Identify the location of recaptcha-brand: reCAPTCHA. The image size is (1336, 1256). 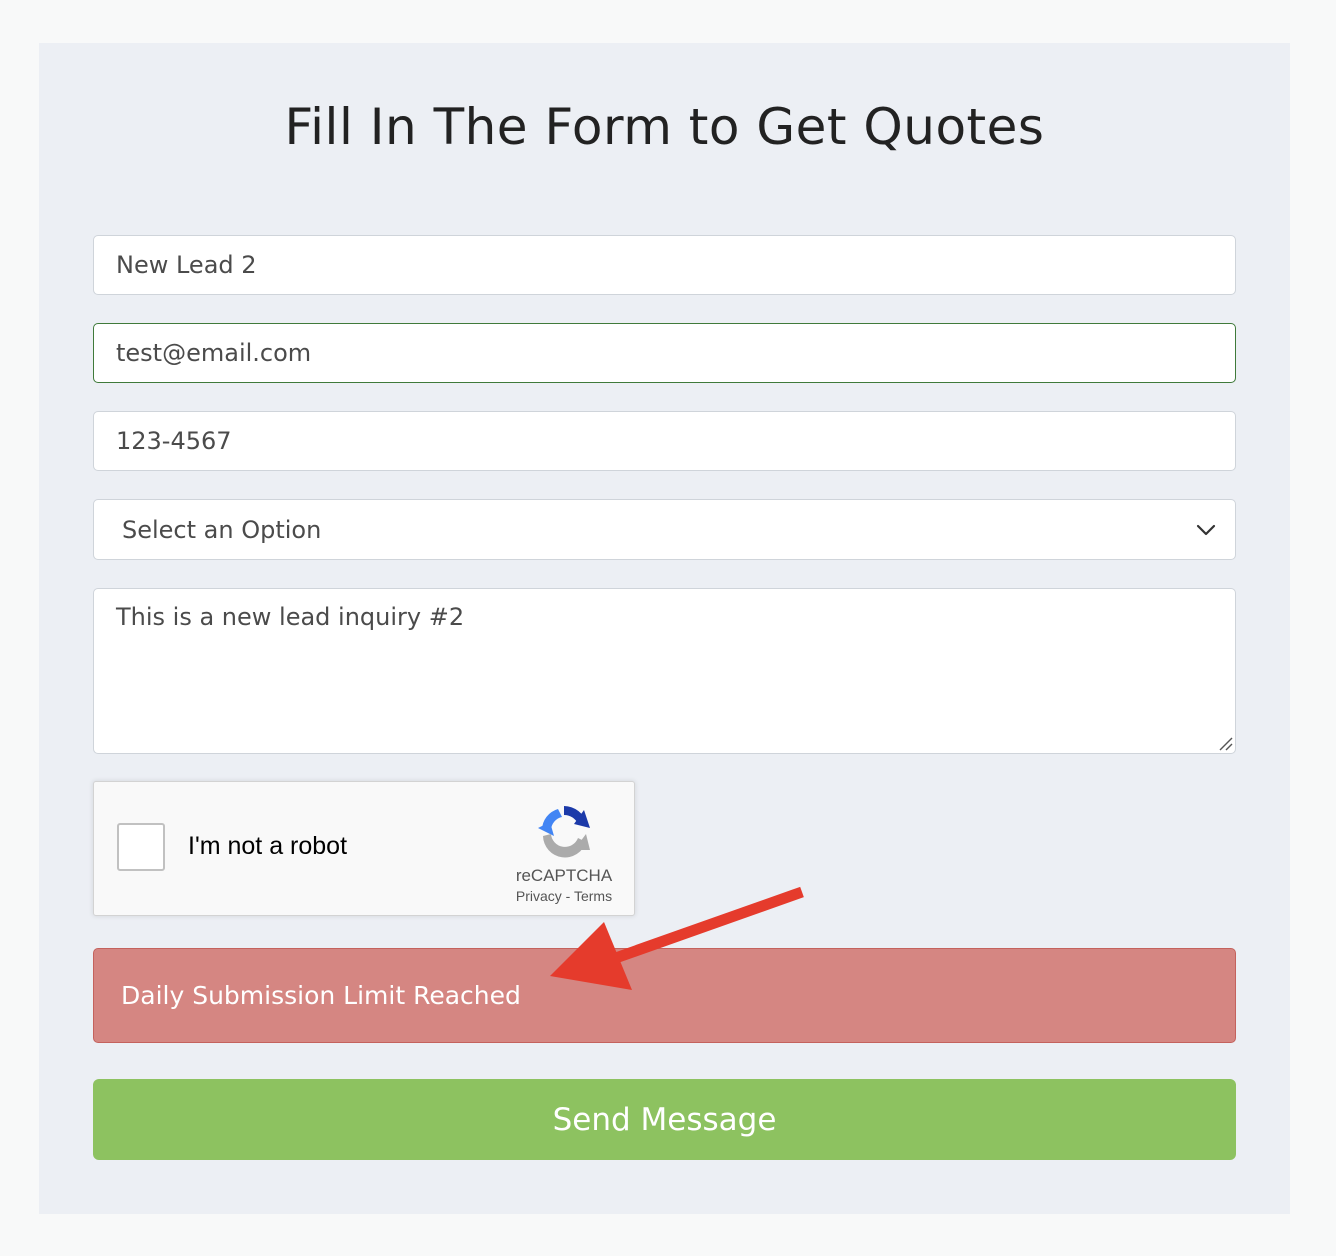
(564, 875).